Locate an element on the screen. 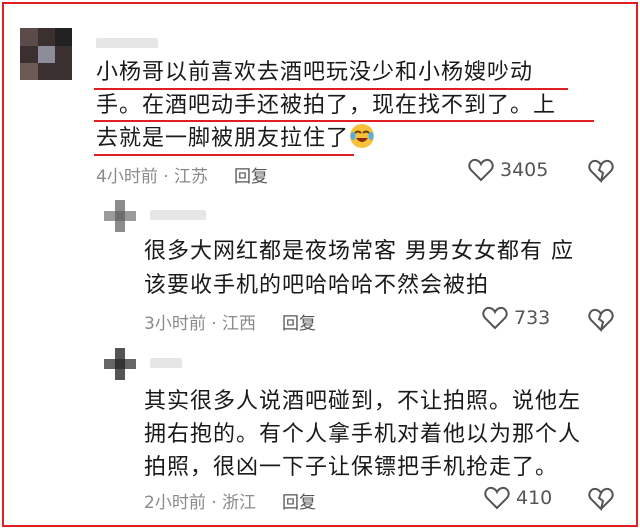  like-count: 733 is located at coordinates (532, 318).